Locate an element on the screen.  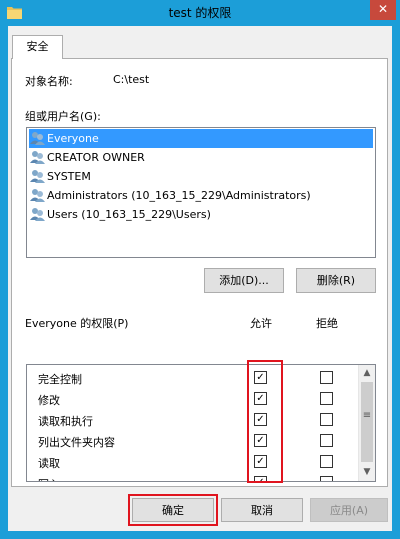
list-item-label: SYSTEM is located at coordinates (69, 176).